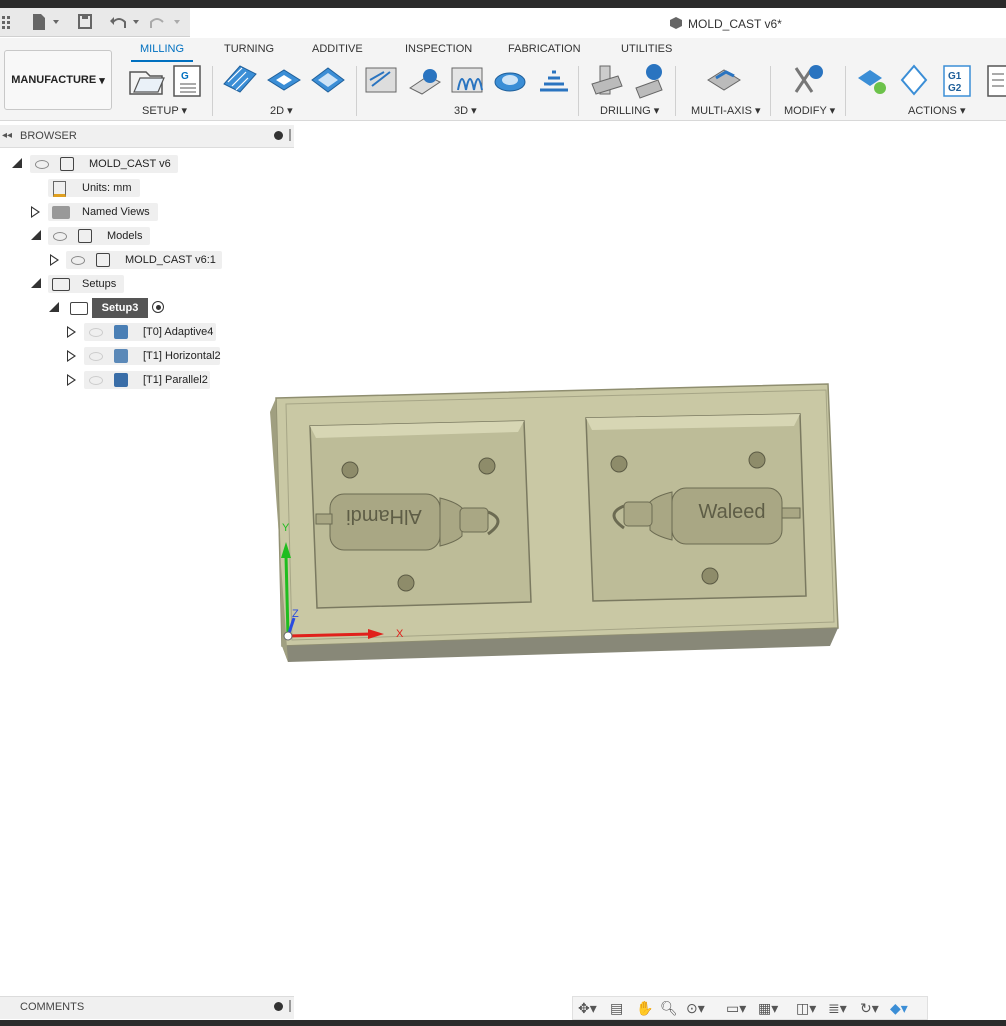 The height and width of the screenshot is (1026, 1006). I want to click on parallel-op-icon, so click(121, 380).